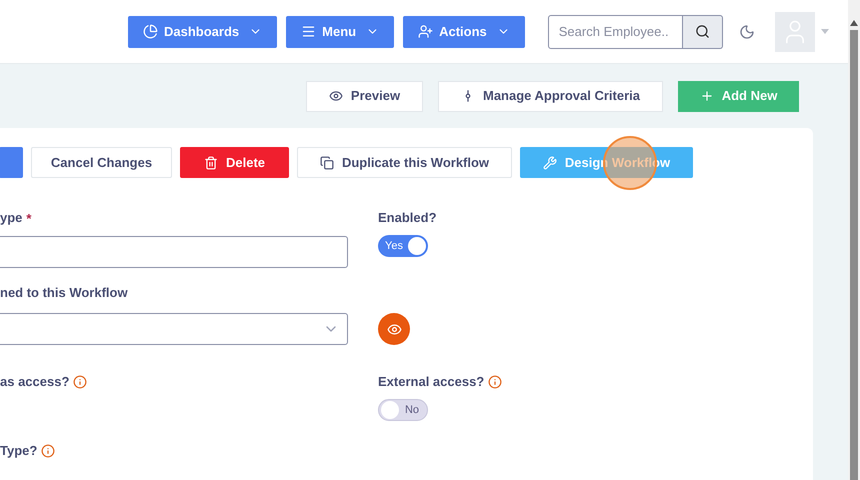 The image size is (860, 480). Describe the element at coordinates (403, 410) in the screenshot. I see `toggle-switch: No` at that location.